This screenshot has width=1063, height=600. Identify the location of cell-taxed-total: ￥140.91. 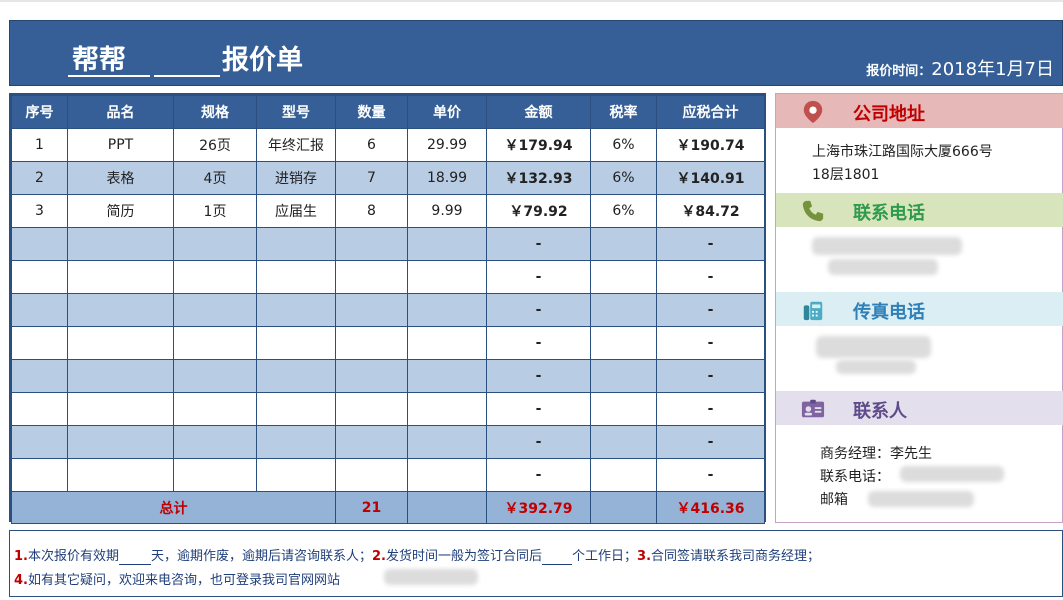
(710, 178).